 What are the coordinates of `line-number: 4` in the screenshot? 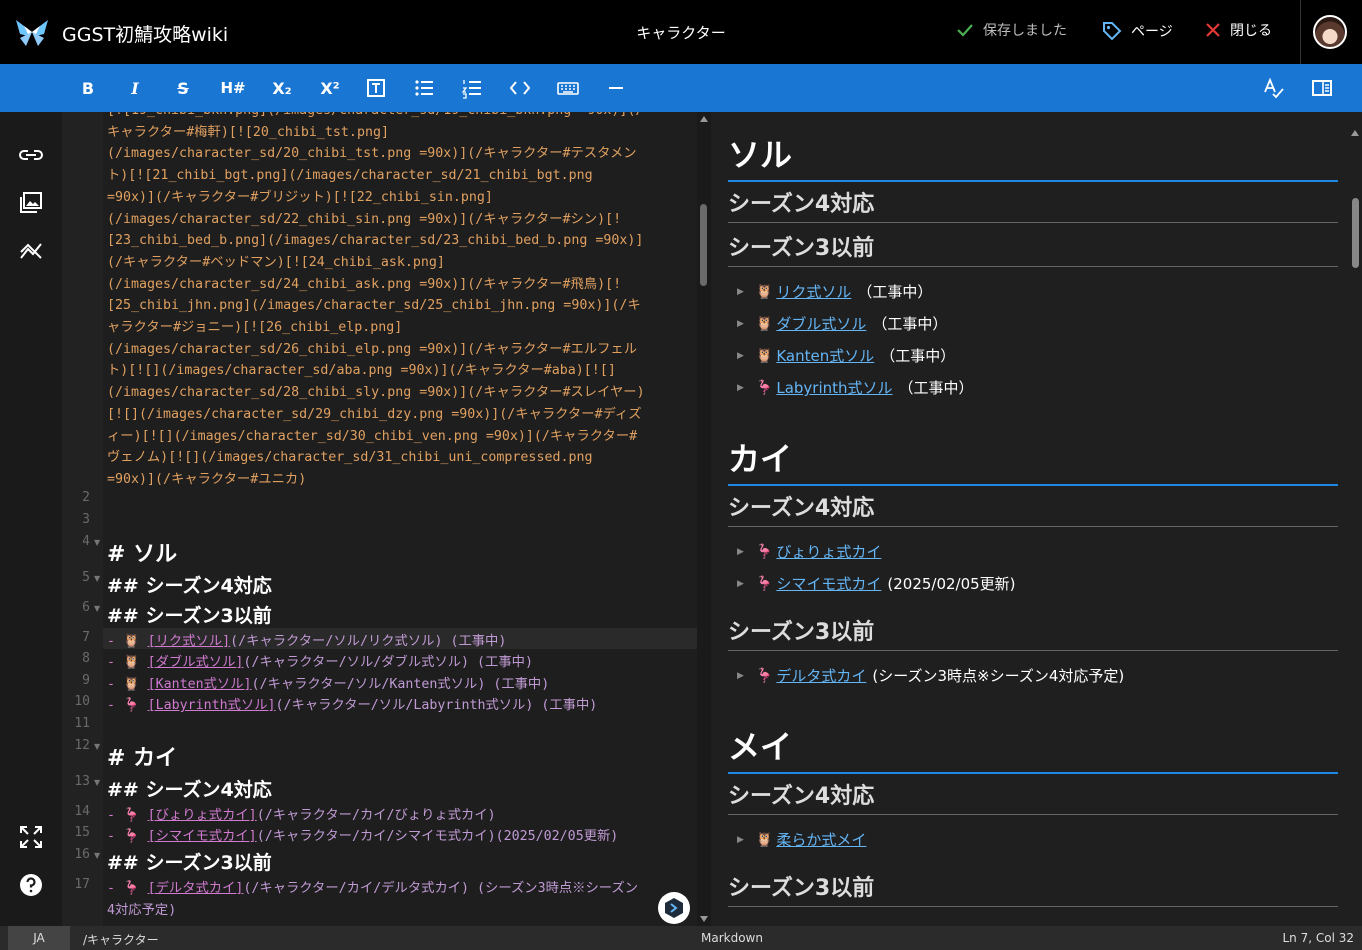 It's located at (86, 541).